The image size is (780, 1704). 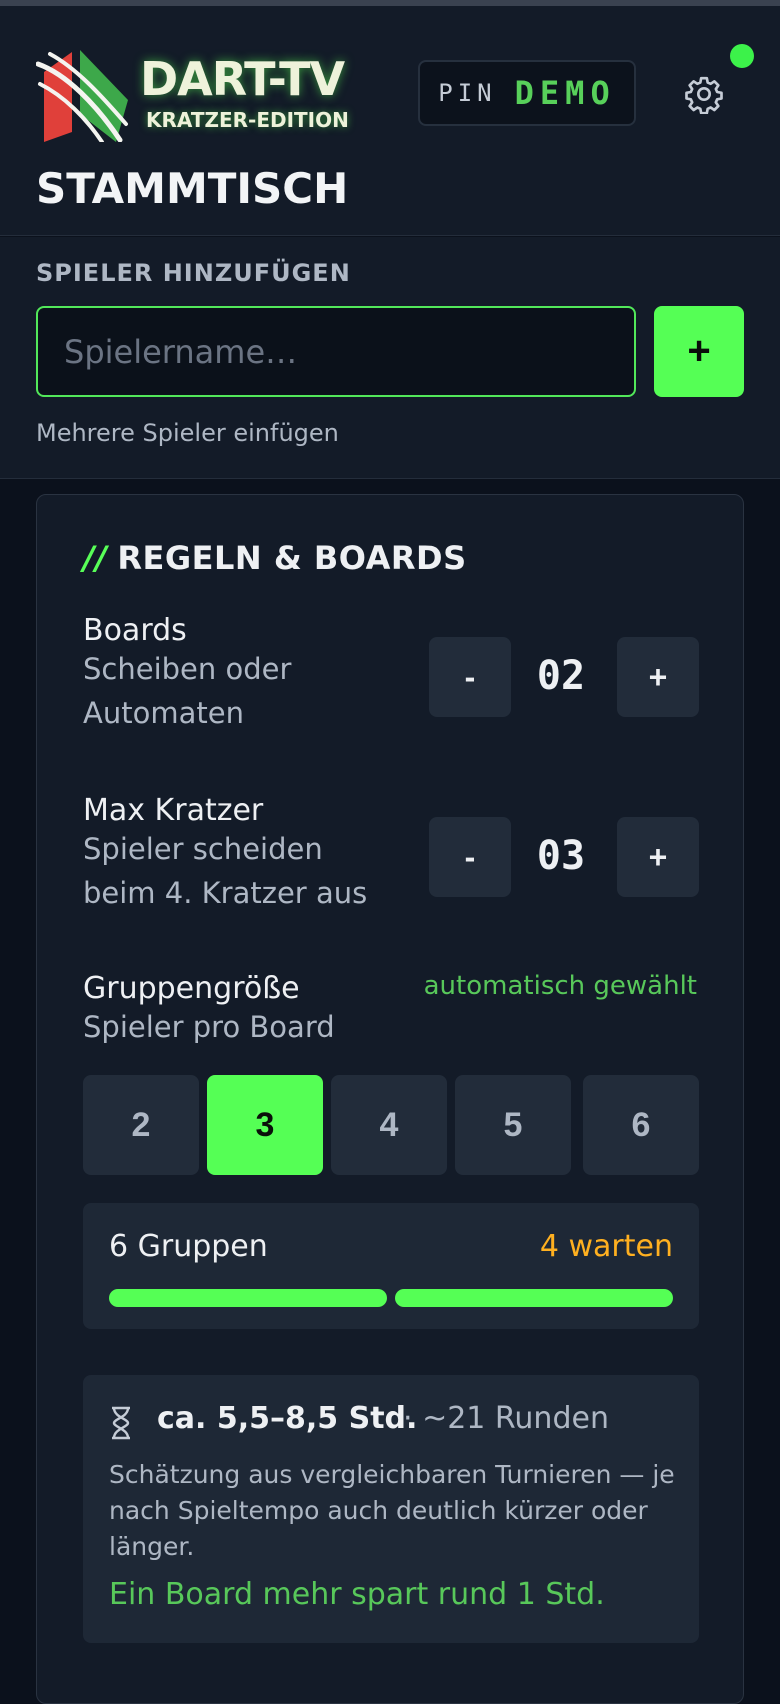 I want to click on boards-decrement-button: -, so click(x=470, y=677).